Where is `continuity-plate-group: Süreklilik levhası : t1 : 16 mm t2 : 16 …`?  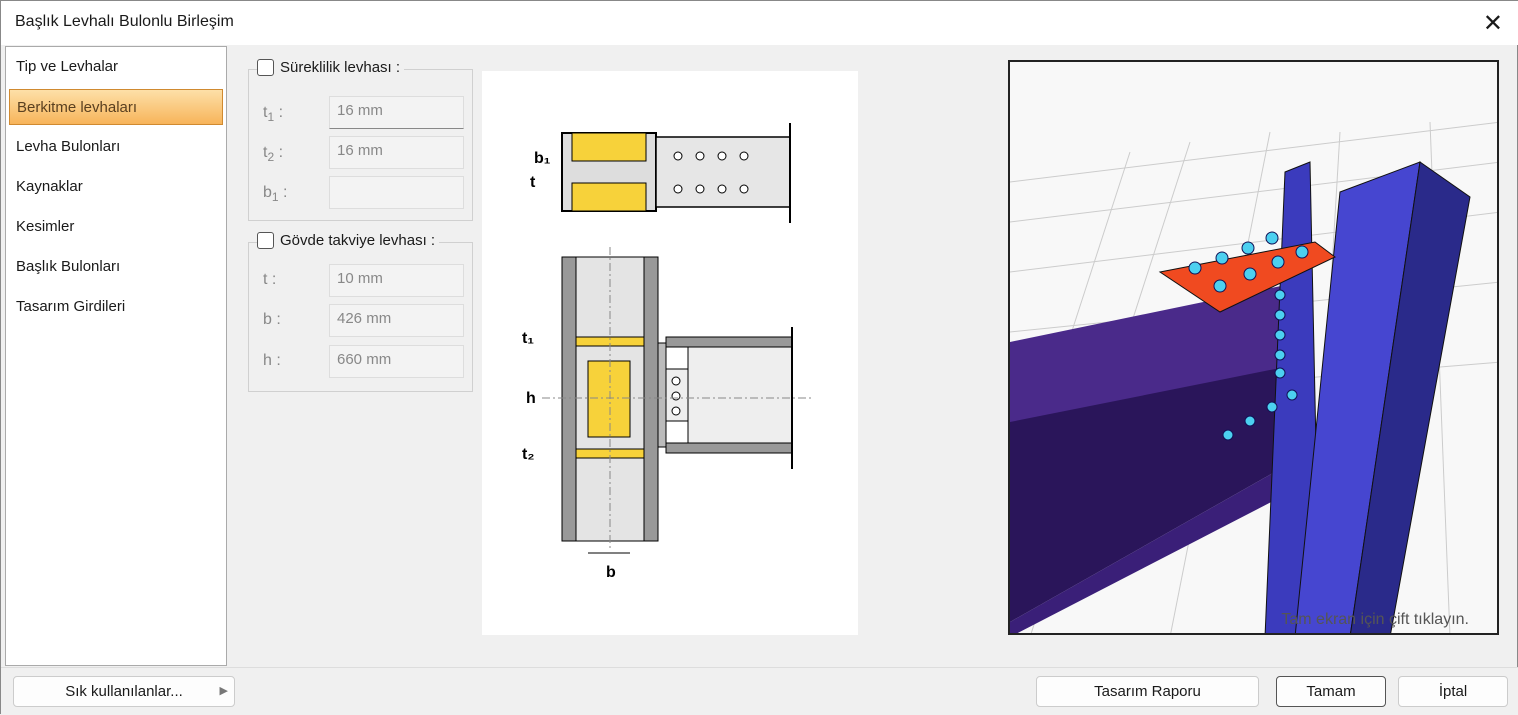 continuity-plate-group: Süreklilik levhası : t1 : 16 mm t2 : 16 … is located at coordinates (360, 140).